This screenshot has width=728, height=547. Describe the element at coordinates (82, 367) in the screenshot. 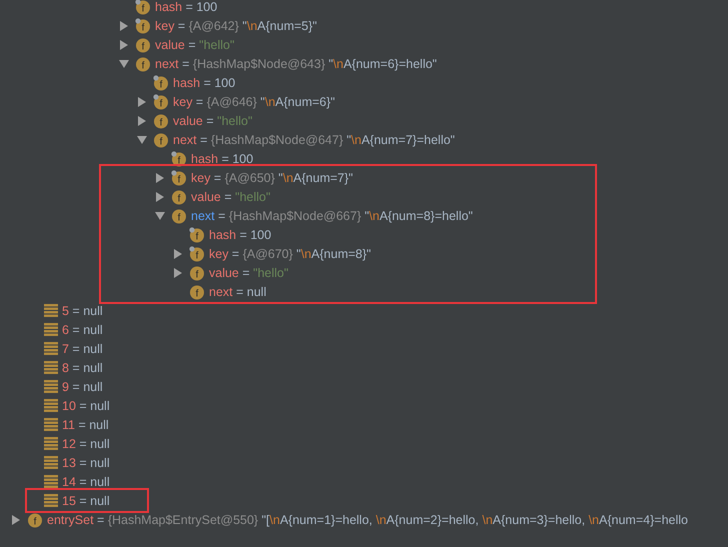

I see `variable-value-text: 8 = null` at that location.